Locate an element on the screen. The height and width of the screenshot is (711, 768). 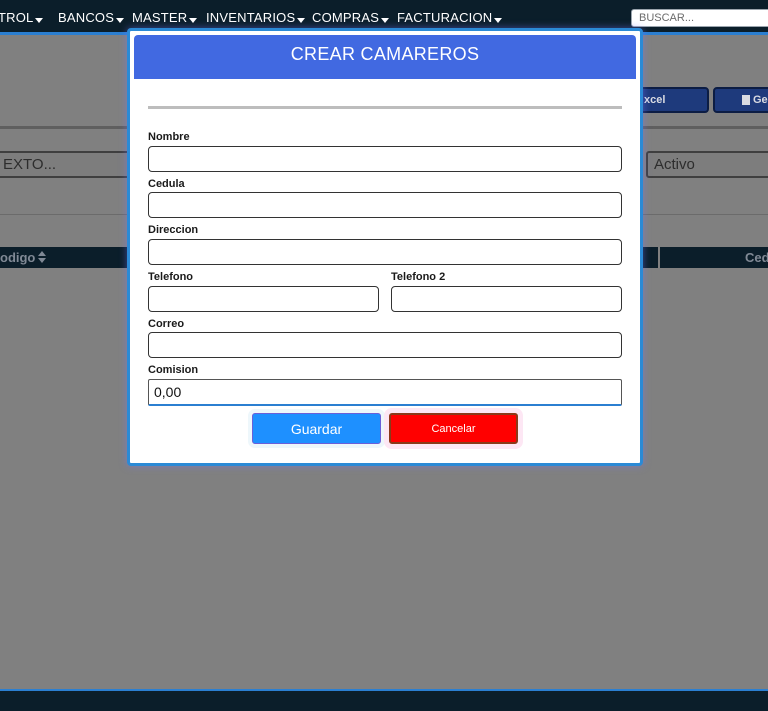
telefono2-label: Telefono 2 is located at coordinates (418, 277).